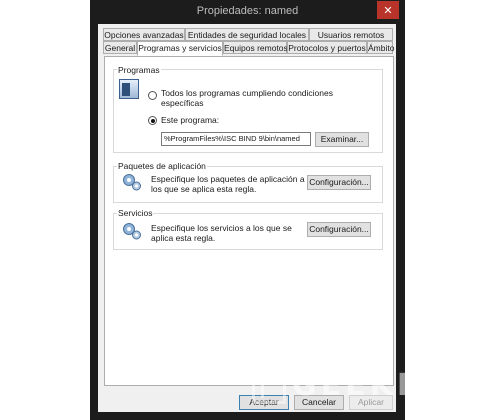 The height and width of the screenshot is (420, 500). I want to click on paquetes-desc-line2: los que se aplica esta regla., so click(204, 189).